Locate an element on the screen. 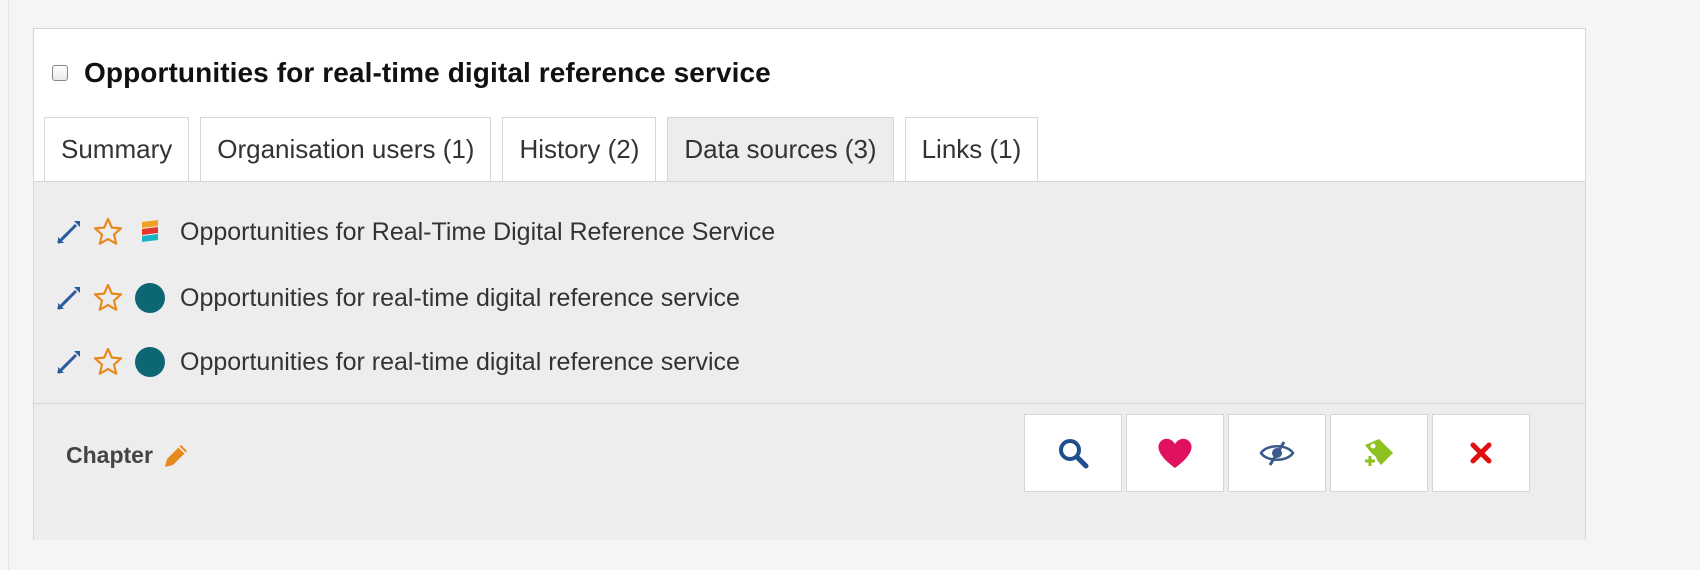  add-tag-button is located at coordinates (1379, 453).